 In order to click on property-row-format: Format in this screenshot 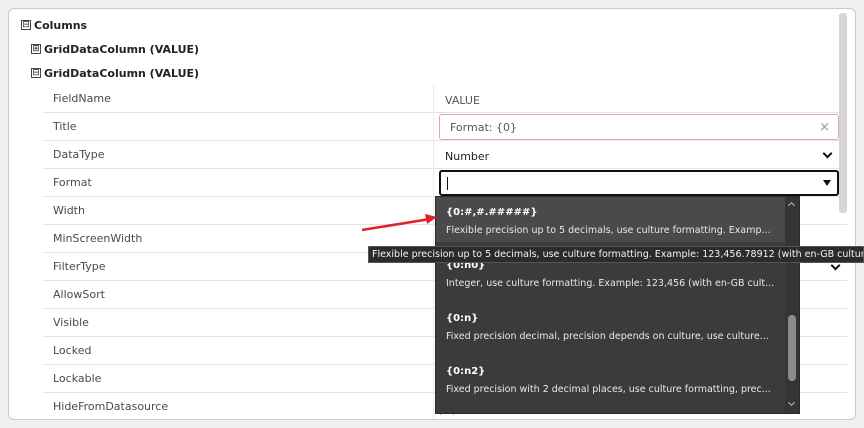, I will do `click(445, 183)`.